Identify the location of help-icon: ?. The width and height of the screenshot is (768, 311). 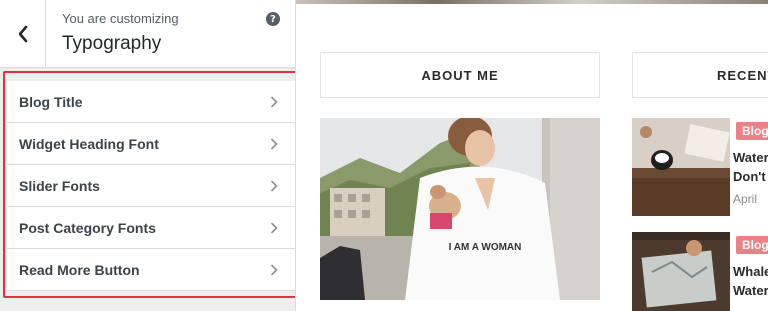
(273, 19).